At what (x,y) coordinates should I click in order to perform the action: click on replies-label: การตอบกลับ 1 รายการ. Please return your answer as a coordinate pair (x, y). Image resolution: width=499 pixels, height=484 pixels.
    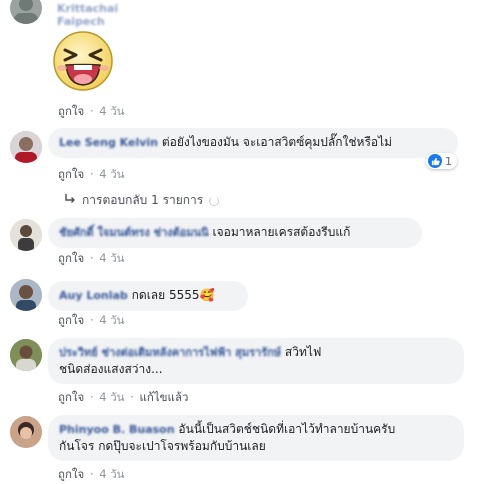
    Looking at the image, I should click on (142, 200).